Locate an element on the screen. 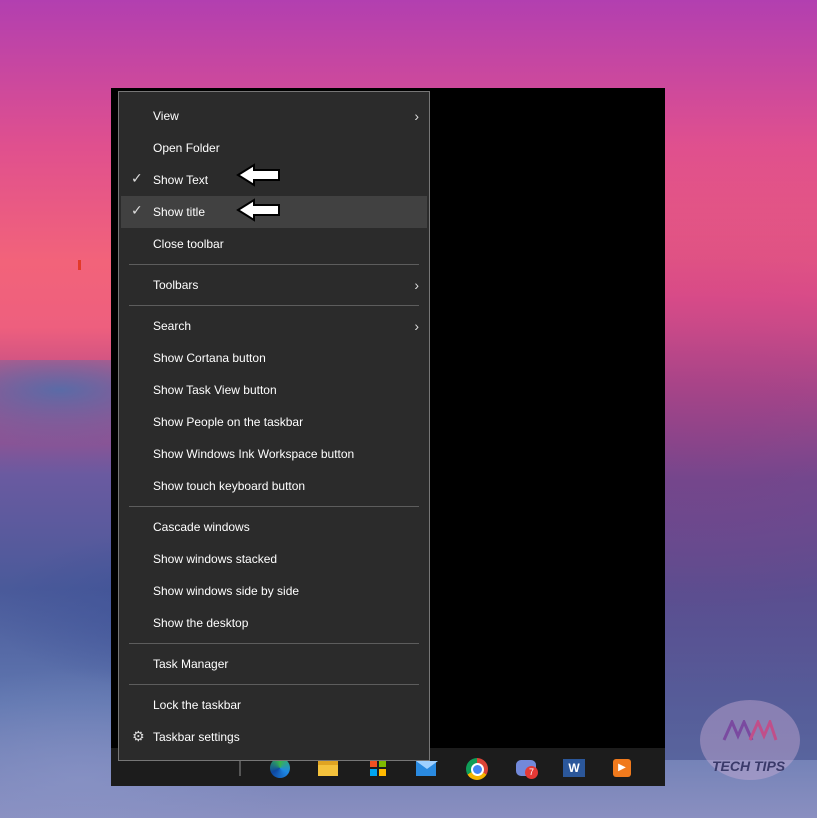  gear-icon: ⚙ is located at coordinates (138, 736).